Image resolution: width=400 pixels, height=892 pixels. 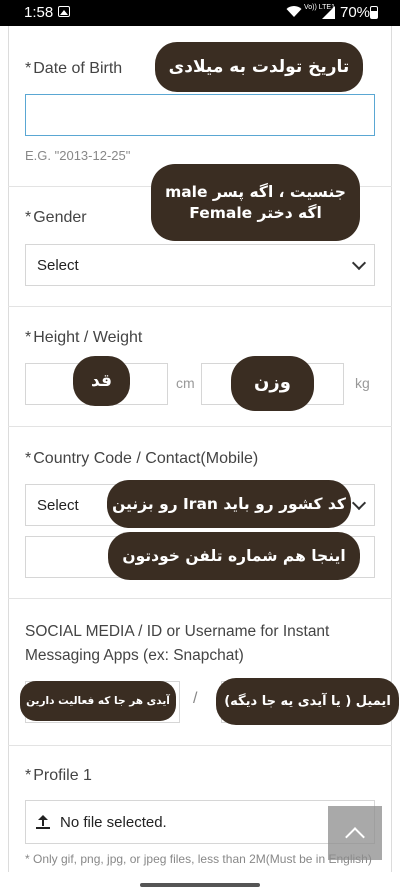 What do you see at coordinates (307, 701) in the screenshot?
I see `annotation-social-email: ایمیل ( یا آیدی یه جا دیگه)` at bounding box center [307, 701].